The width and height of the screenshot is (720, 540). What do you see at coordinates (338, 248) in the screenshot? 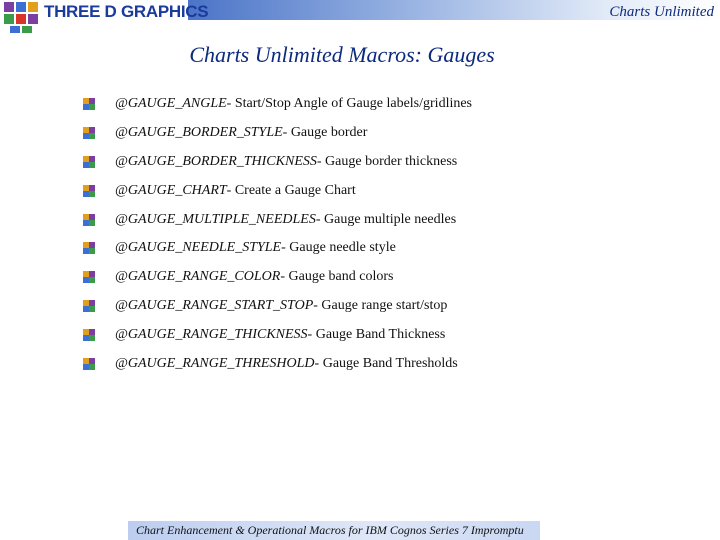
I see `macro-description: - Gauge needle style` at bounding box center [338, 248].